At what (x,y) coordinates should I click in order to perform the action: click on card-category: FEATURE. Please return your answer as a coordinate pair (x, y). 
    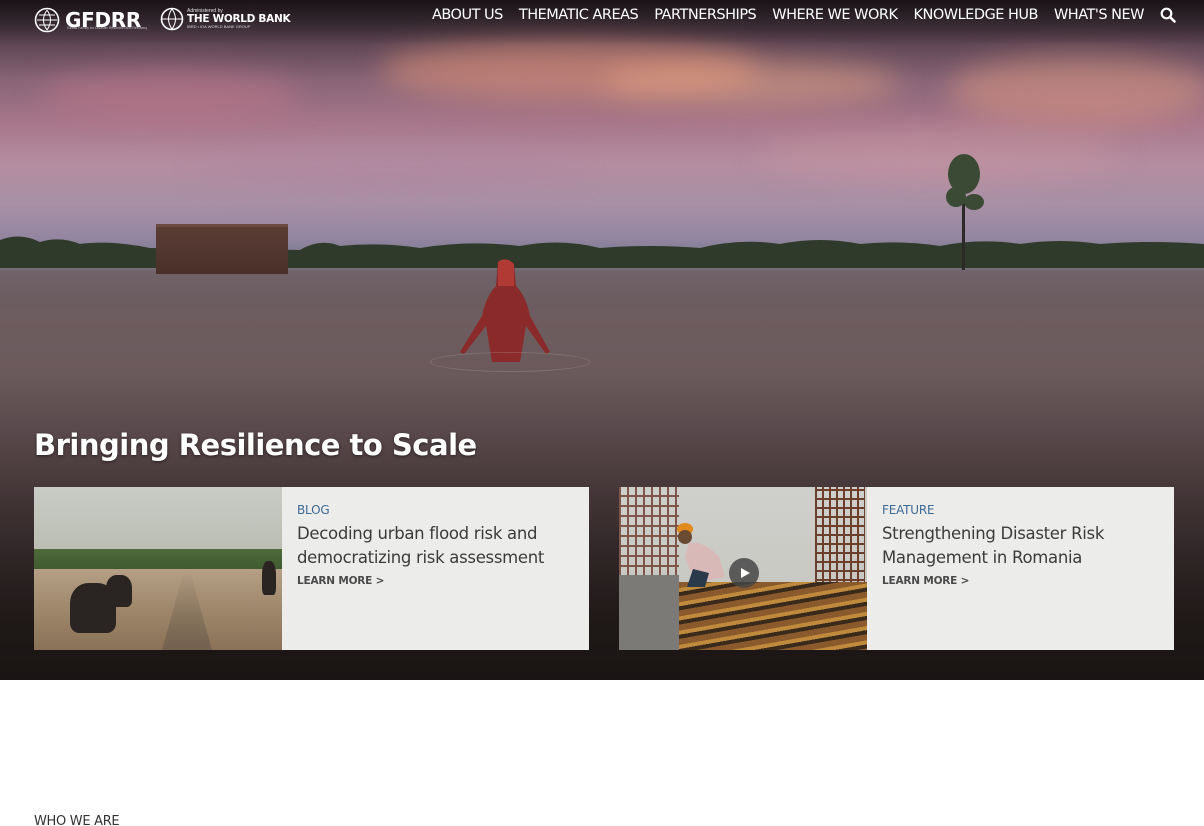
    Looking at the image, I should click on (1017, 510).